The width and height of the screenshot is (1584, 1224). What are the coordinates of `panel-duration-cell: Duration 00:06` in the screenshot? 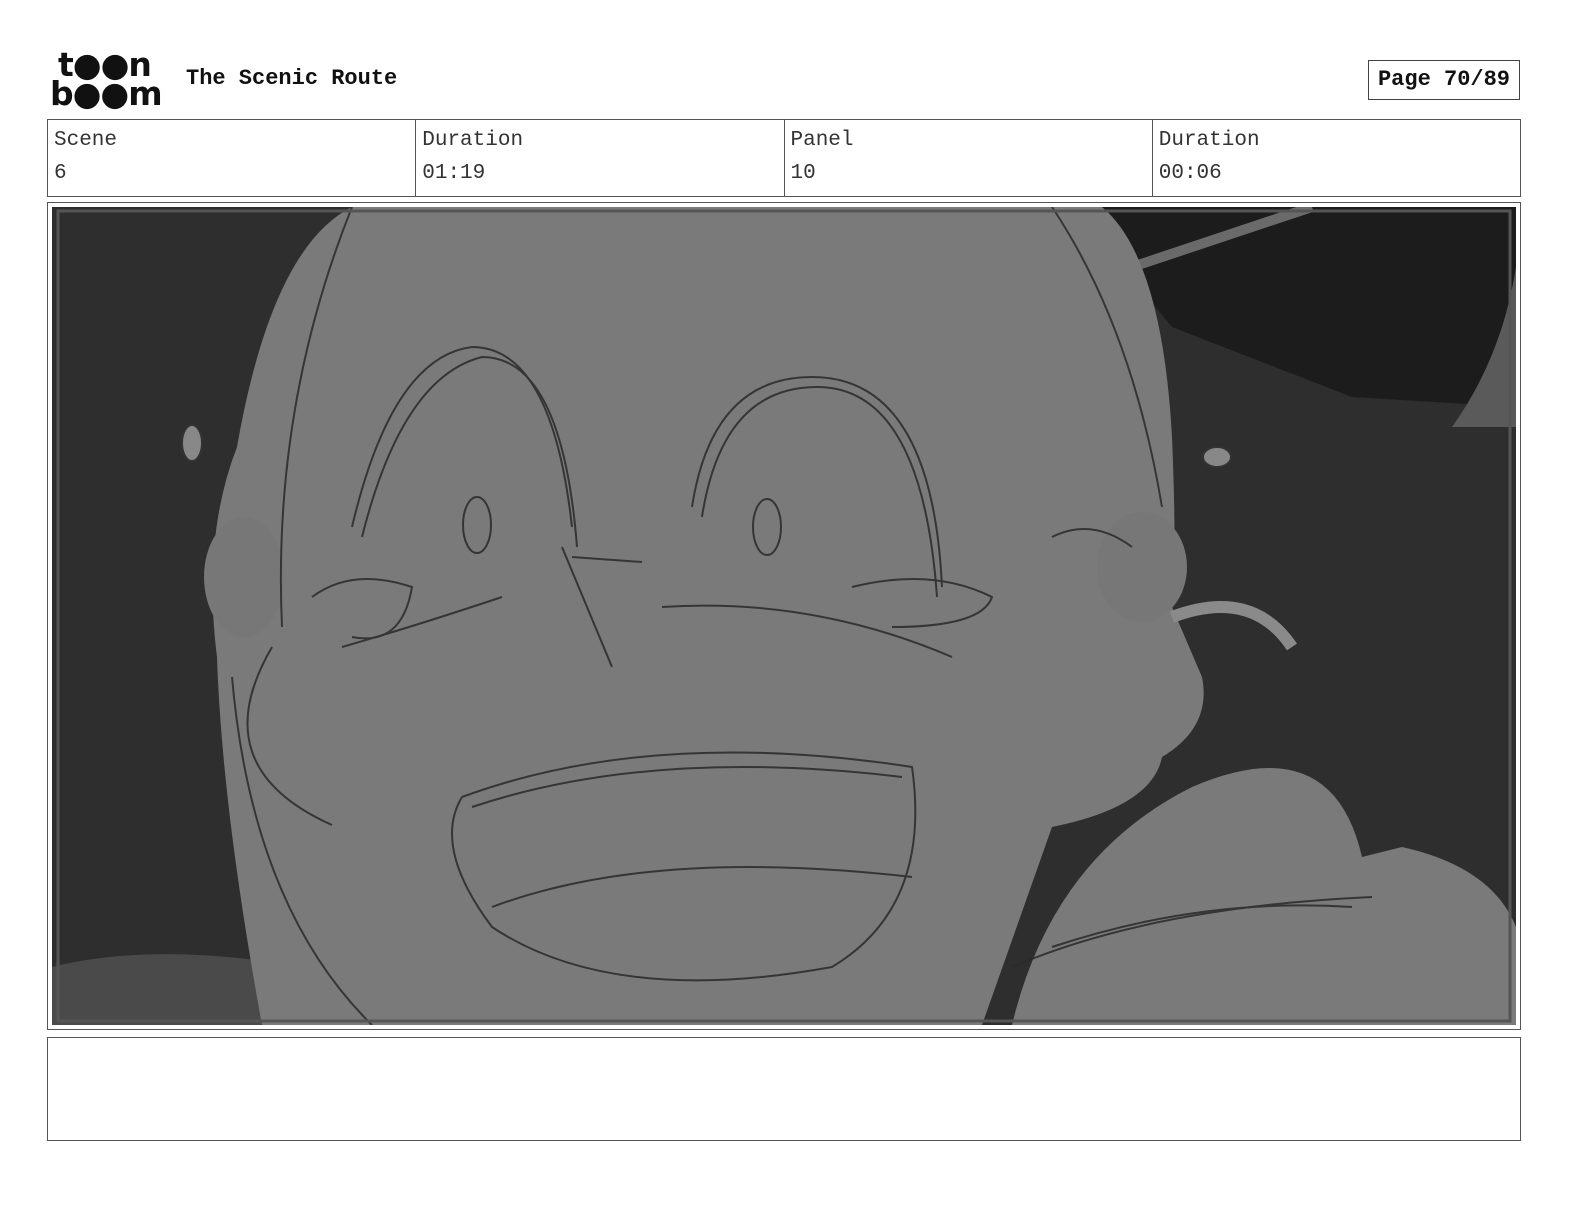 It's located at (1336, 158).